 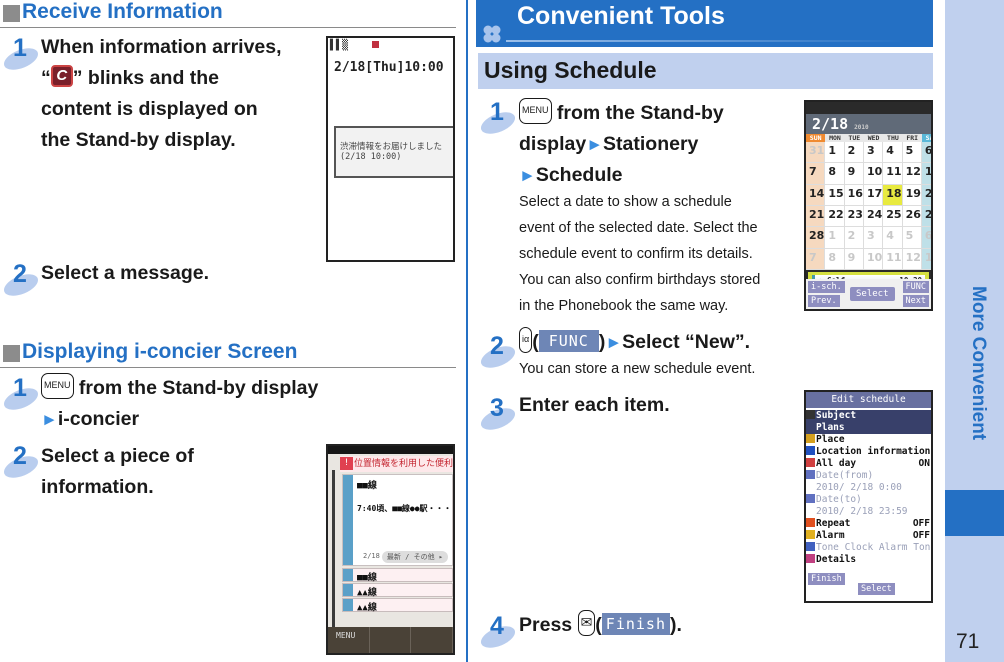 I want to click on field-label: Repeat, so click(x=833, y=523).